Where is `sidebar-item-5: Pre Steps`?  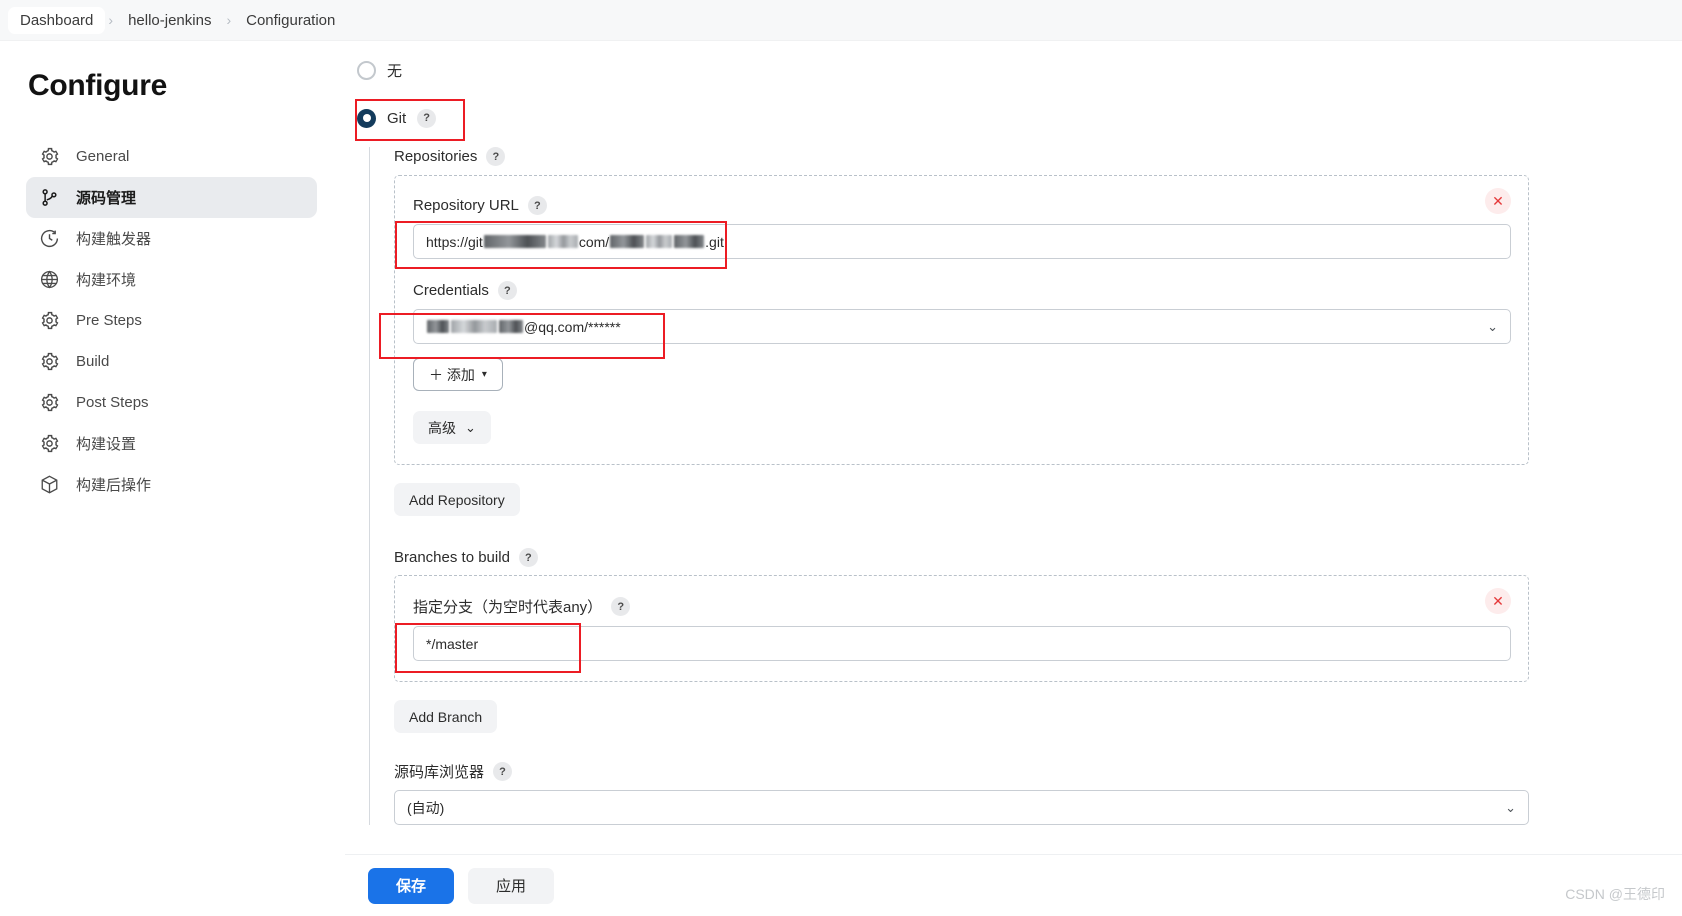 sidebar-item-5: Pre Steps is located at coordinates (171, 320).